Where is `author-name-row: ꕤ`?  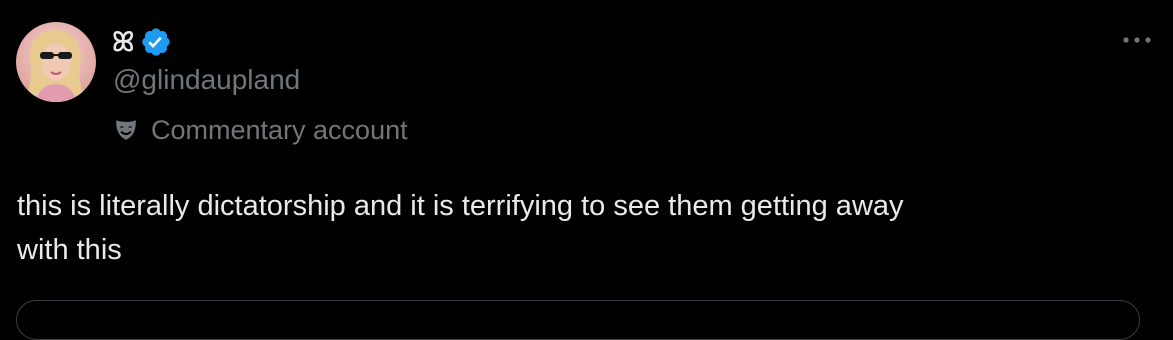 author-name-row: ꕤ is located at coordinates (142, 42).